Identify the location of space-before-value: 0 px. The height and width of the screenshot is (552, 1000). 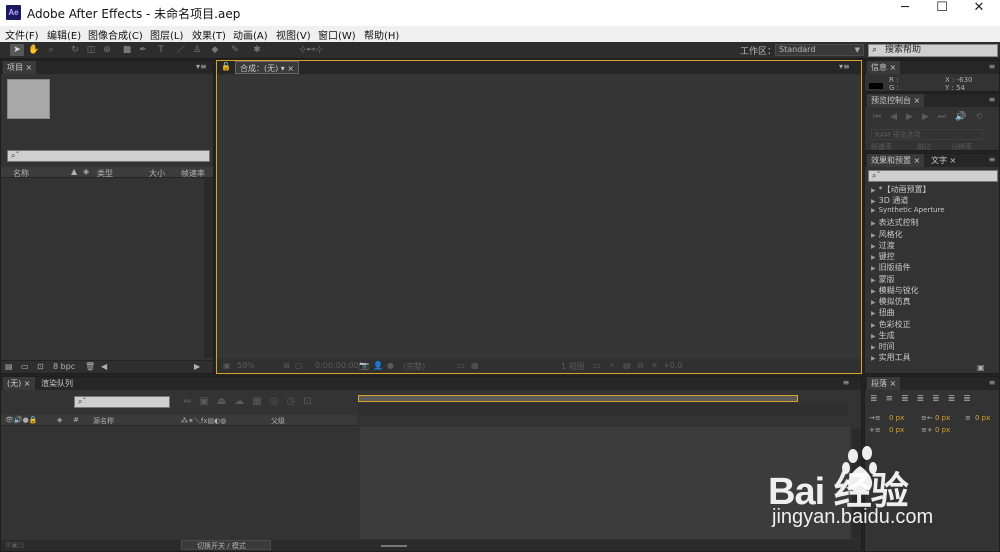
(896, 430).